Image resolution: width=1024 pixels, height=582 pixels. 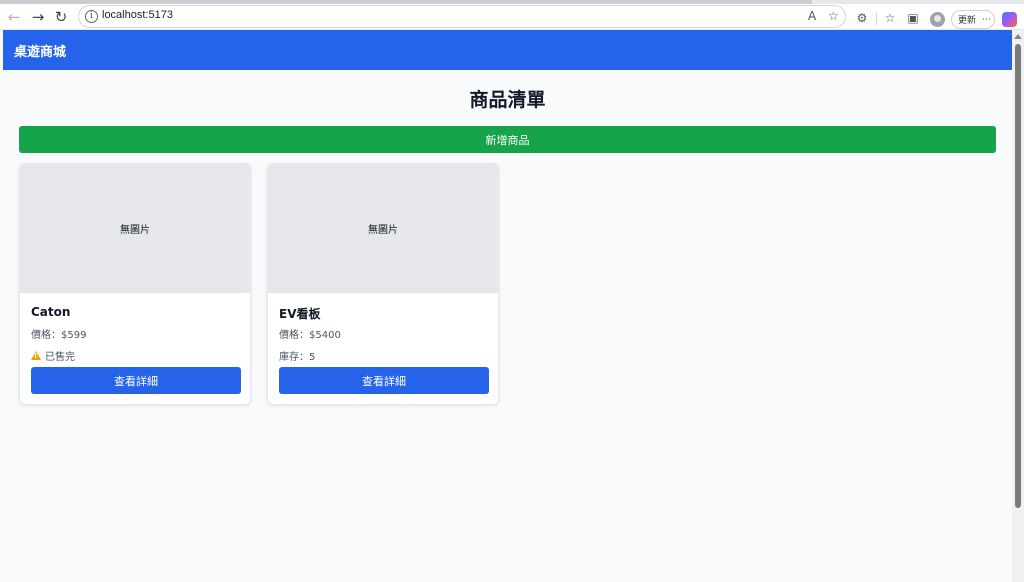 I want to click on extensions-icon: ⚙, so click(x=862, y=18).